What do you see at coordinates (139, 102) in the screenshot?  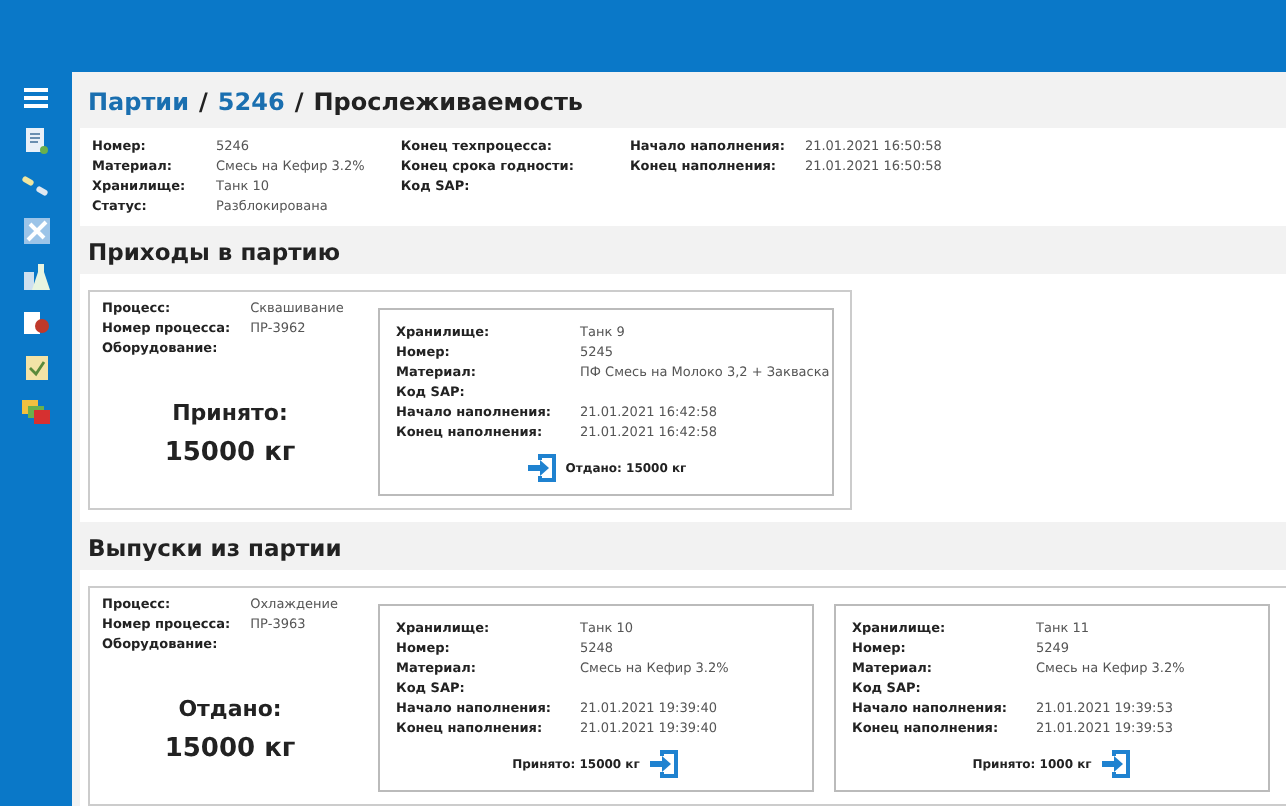 I see `breadcrumb-link: Партии` at bounding box center [139, 102].